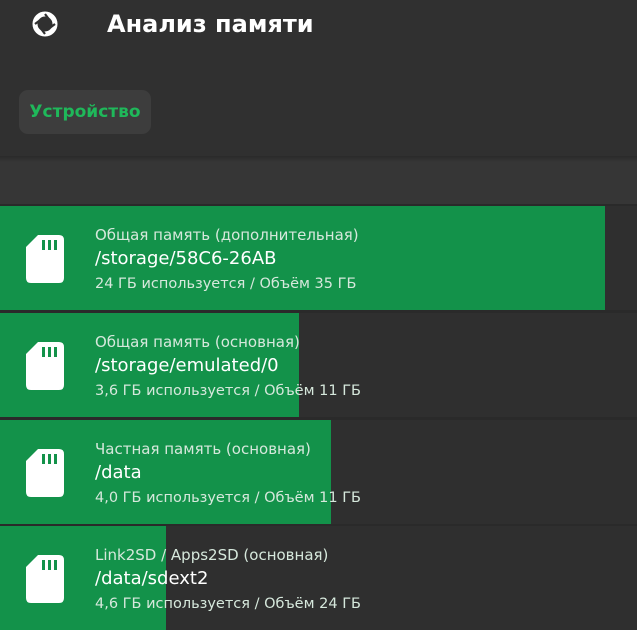 The width and height of the screenshot is (637, 630). I want to click on volume-path: /storage/58C6-26AB, so click(186, 258).